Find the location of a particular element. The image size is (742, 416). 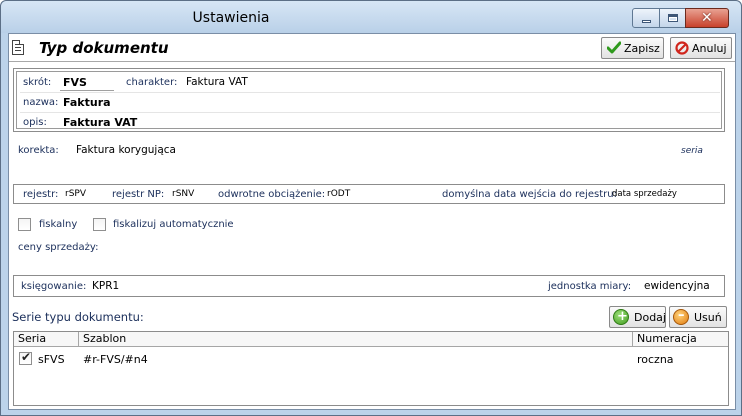

title-bar: Ustawienia ✕ is located at coordinates (371, 17).